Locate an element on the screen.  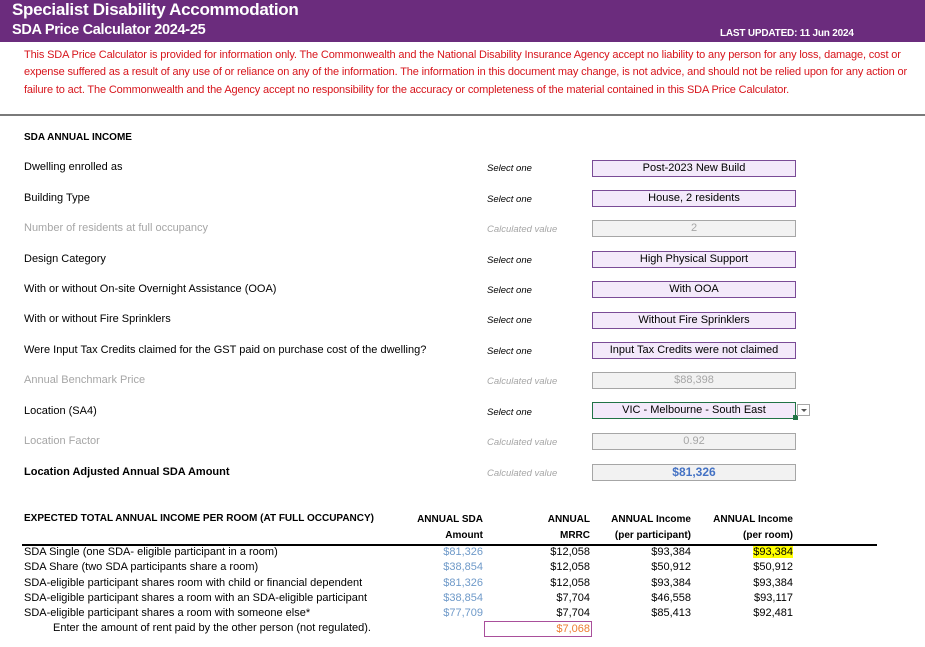
hint-annual-benchmark-price: Calculated value is located at coordinates (522, 381).